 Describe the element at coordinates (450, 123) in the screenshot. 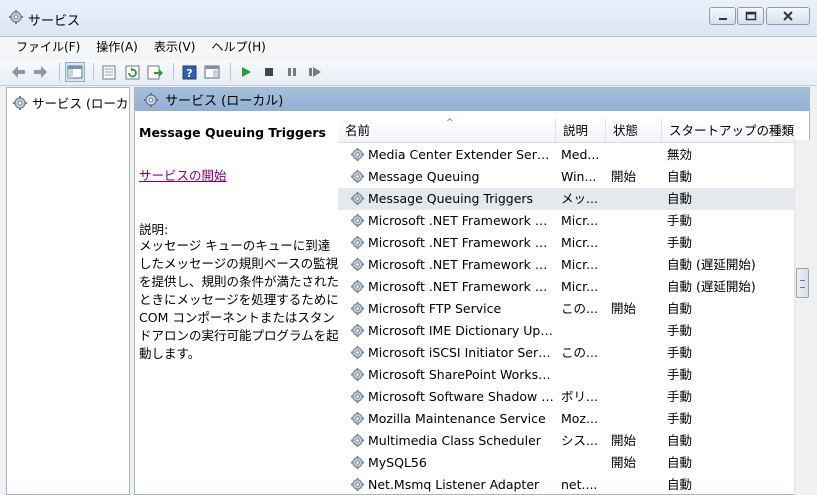

I see `sort-ascending-icon: ^` at that location.